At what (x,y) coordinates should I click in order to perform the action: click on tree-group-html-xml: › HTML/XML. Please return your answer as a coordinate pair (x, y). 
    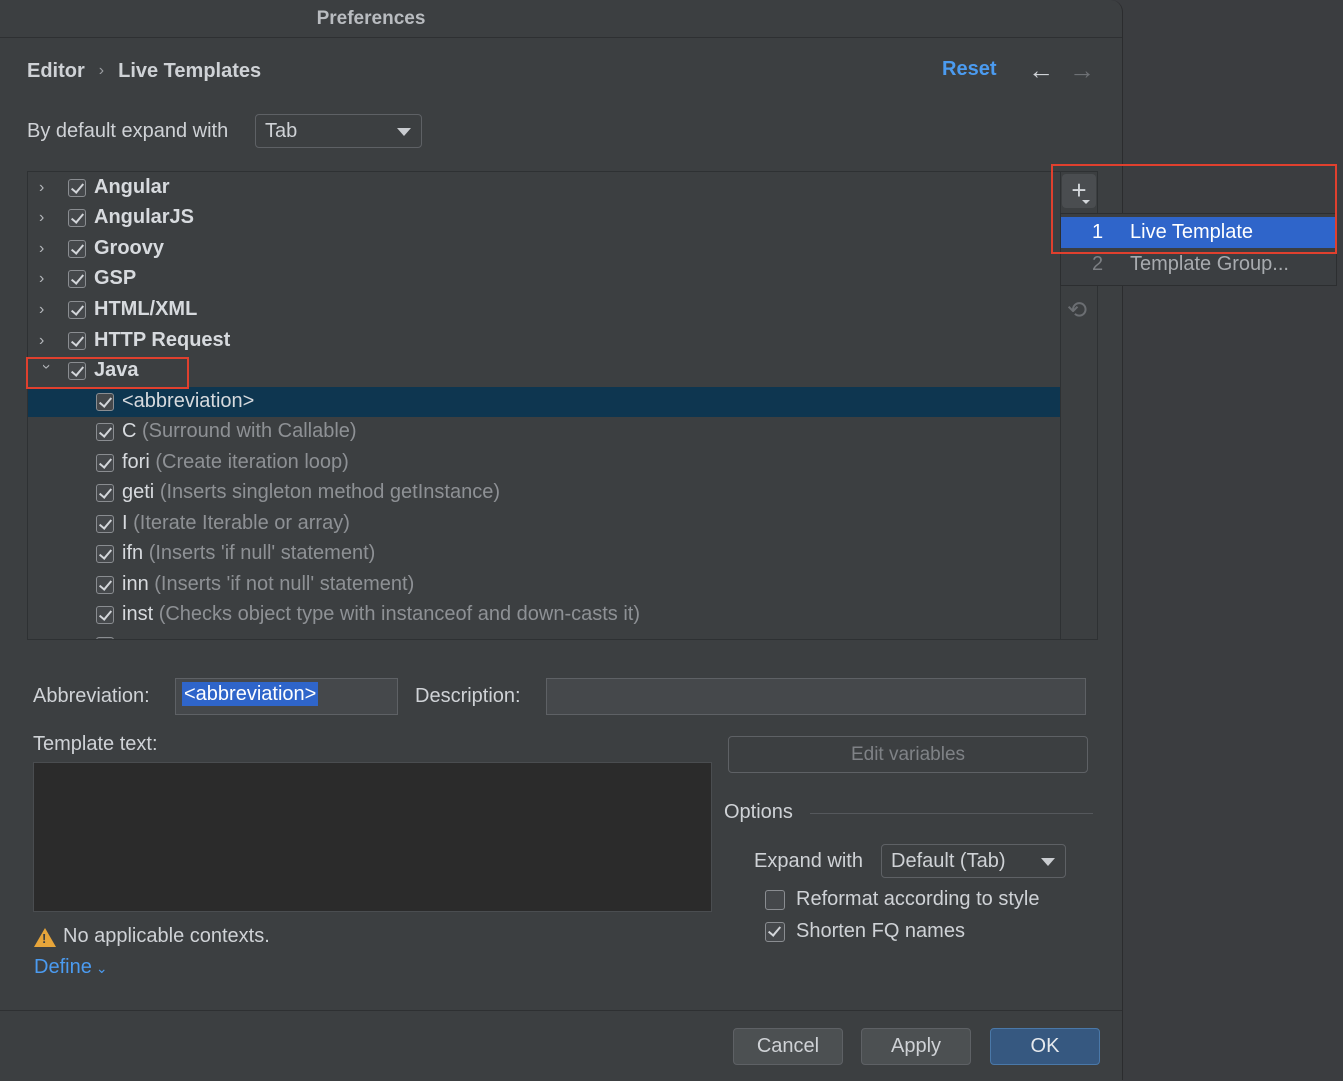
    Looking at the image, I should click on (544, 310).